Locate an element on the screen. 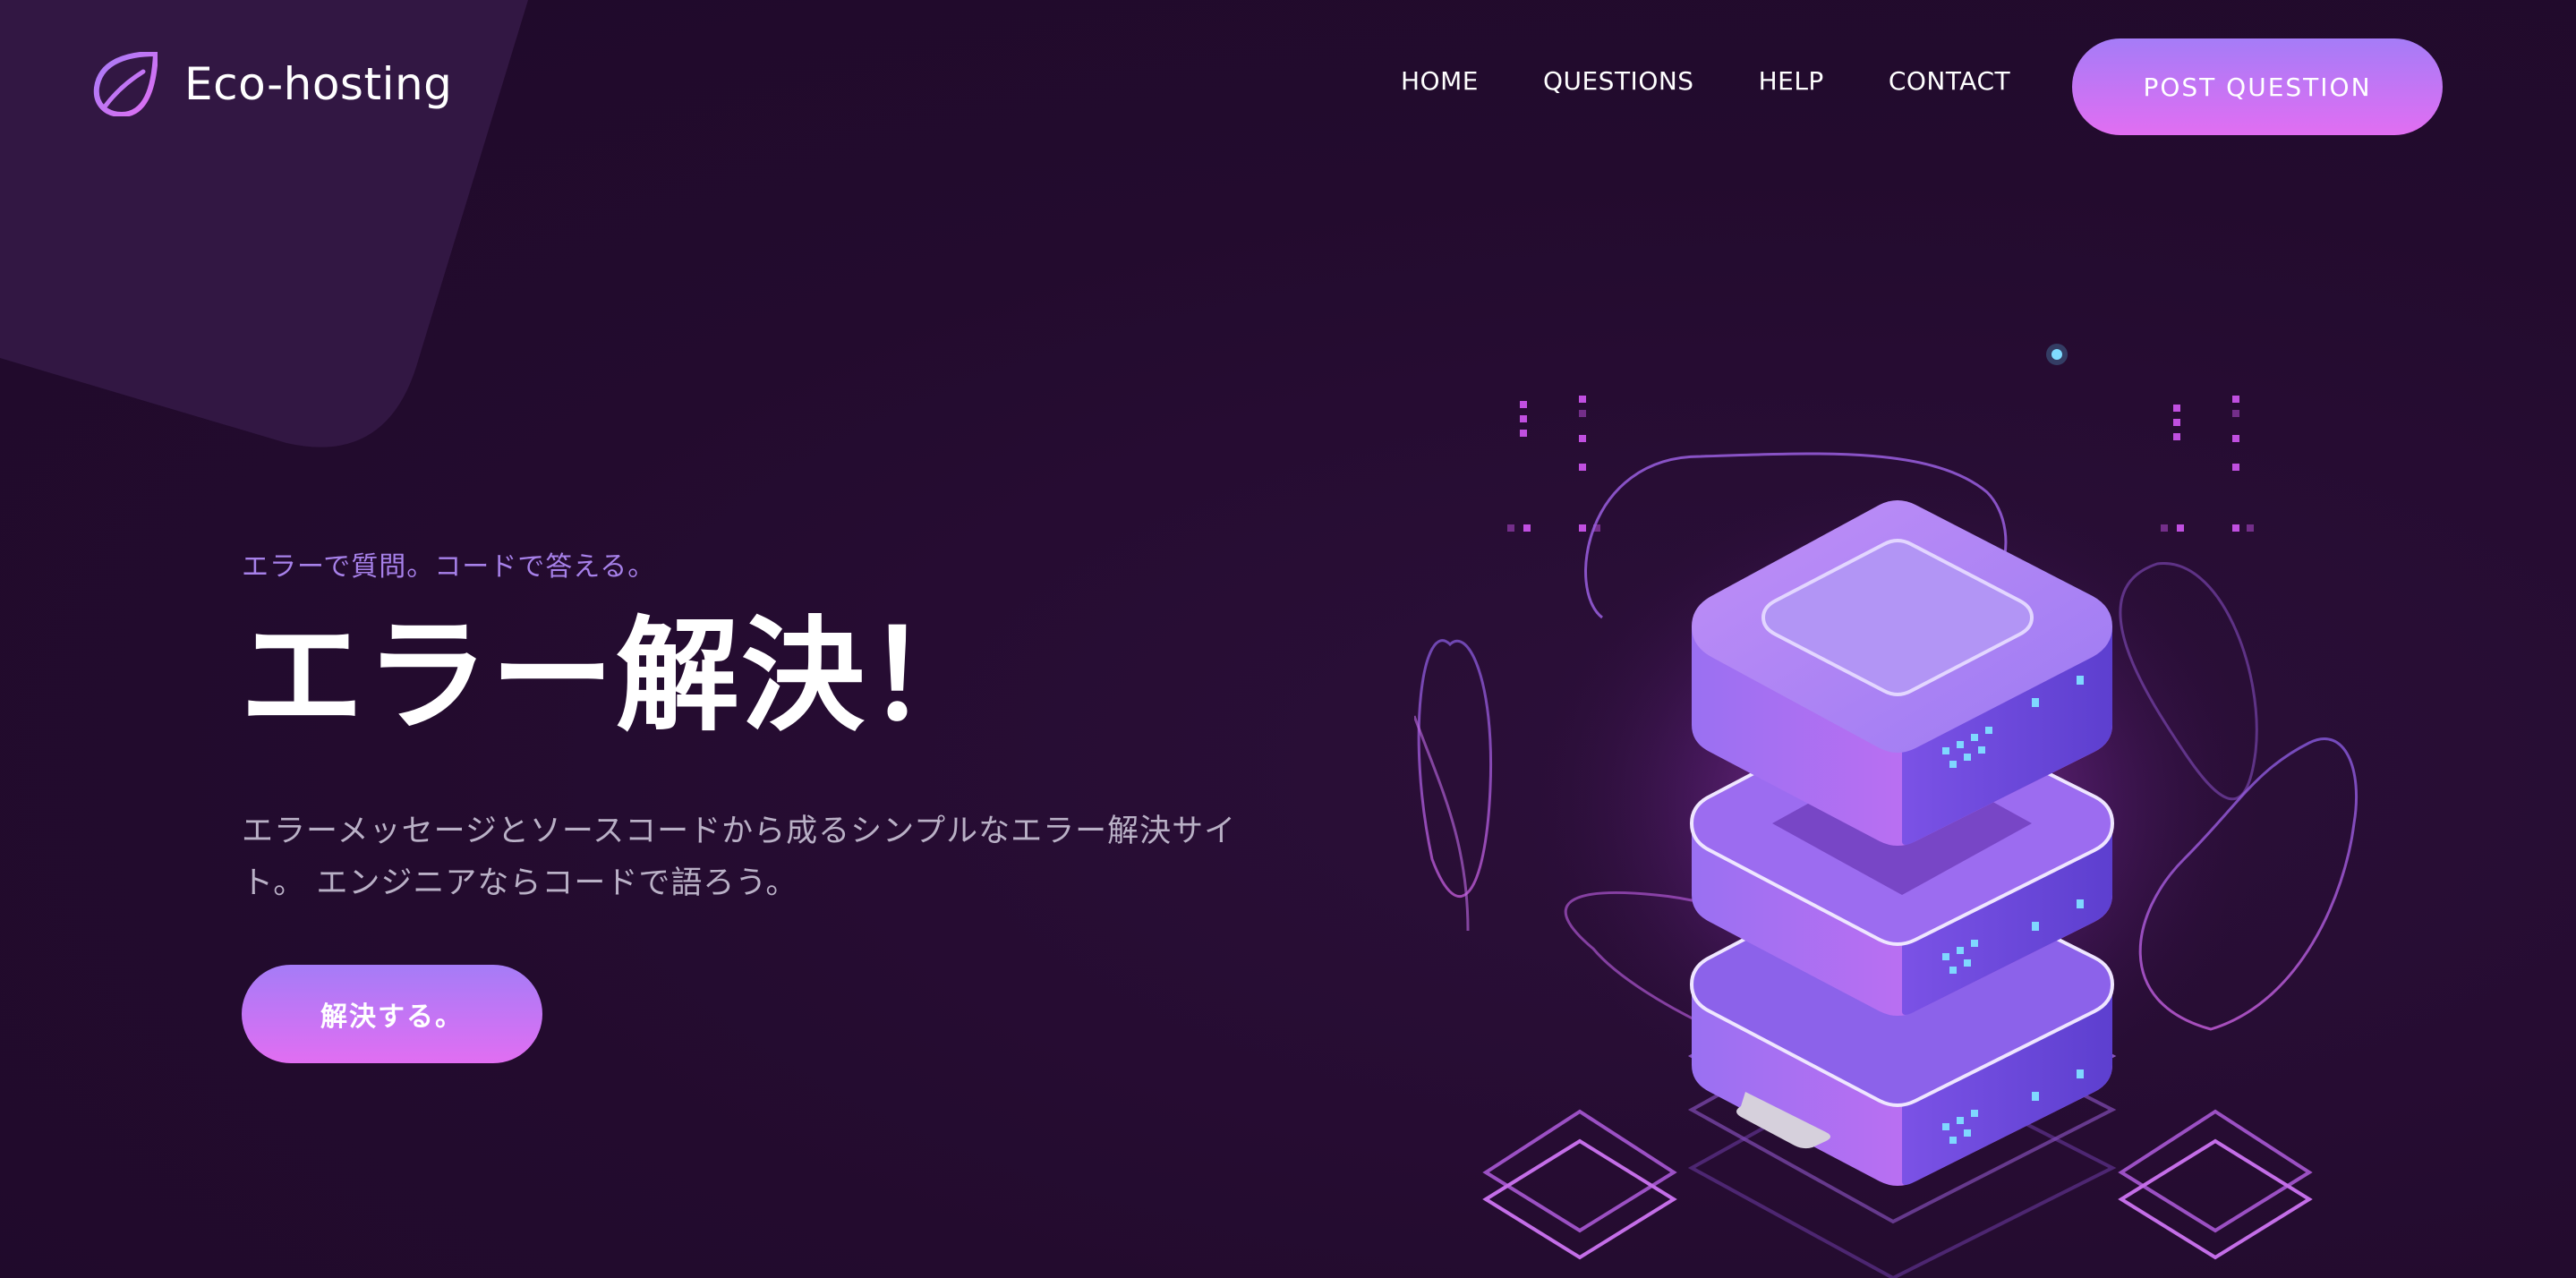 This screenshot has height=1278, width=2576. brand-name: Eco-hosting is located at coordinates (318, 84).